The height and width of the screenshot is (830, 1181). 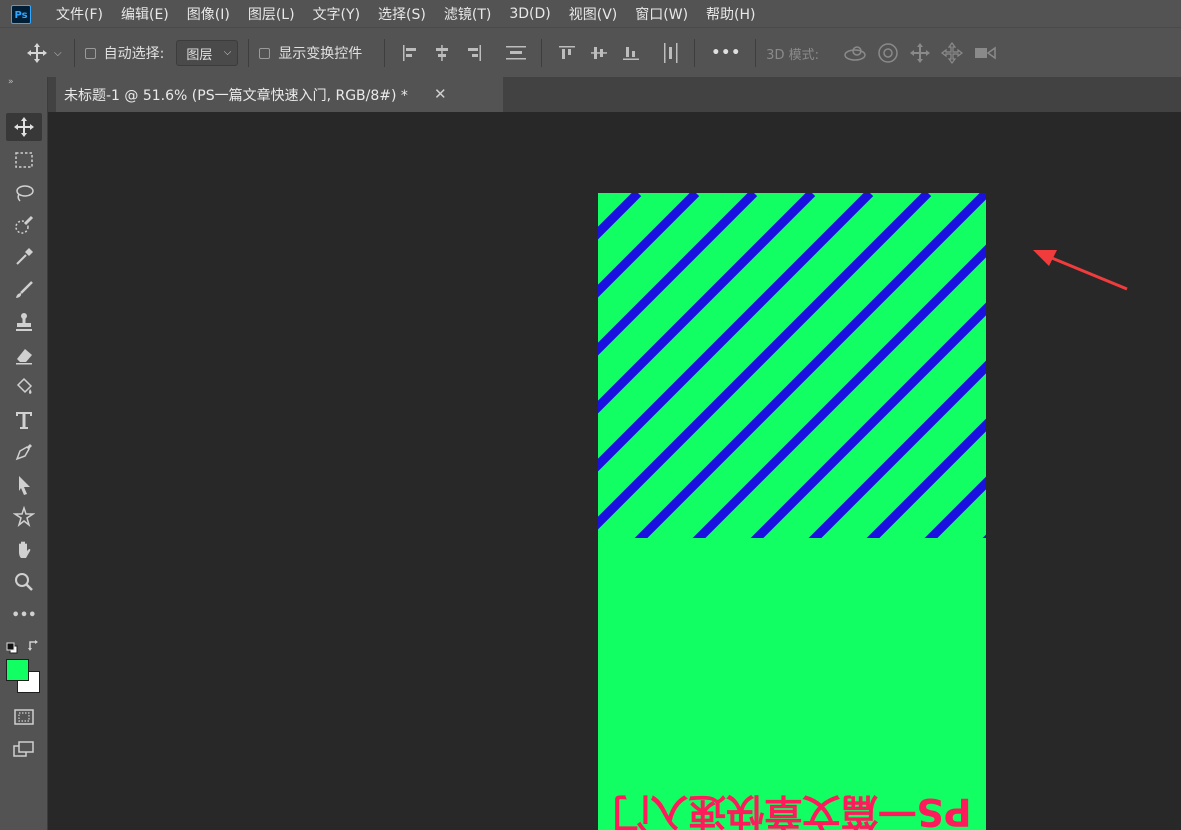 I want to click on pen-tool-button, so click(x=24, y=452).